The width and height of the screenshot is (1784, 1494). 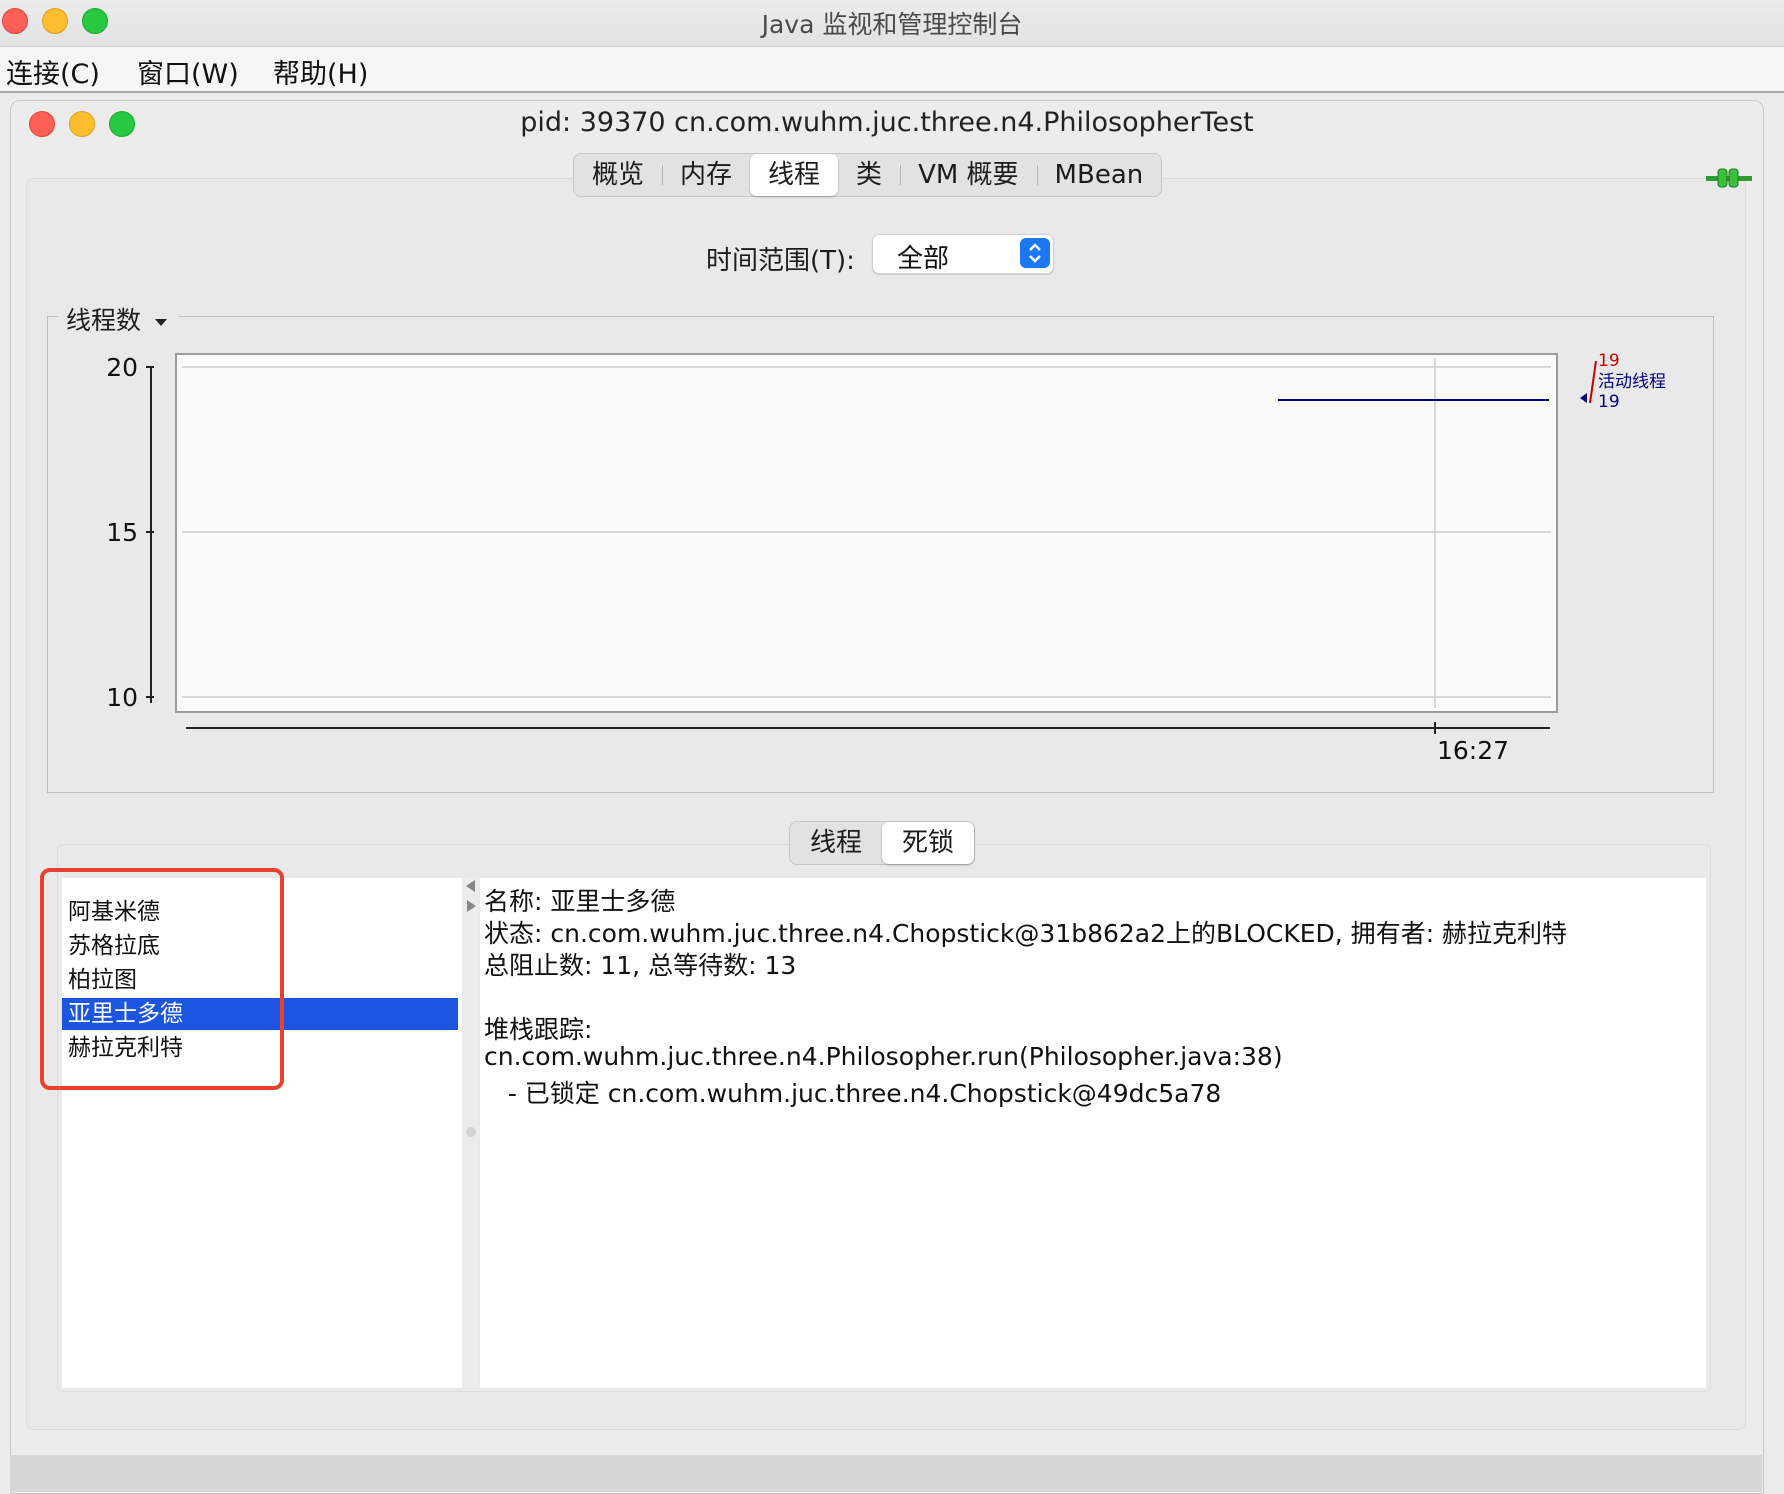 I want to click on sub-tab-bar: 线程 死锁, so click(x=882, y=843).